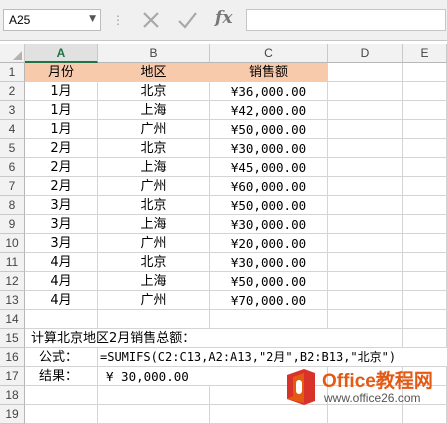 This screenshot has width=447, height=424. What do you see at coordinates (269, 53) in the screenshot?
I see `column-header-c: C` at bounding box center [269, 53].